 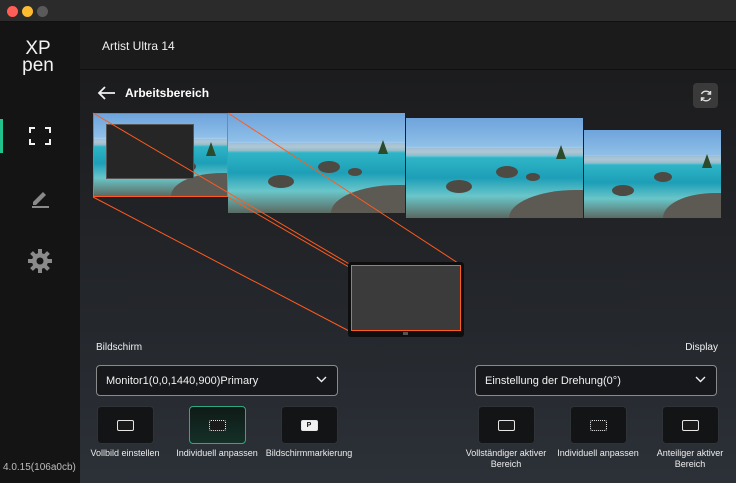 I want to click on screen-mark-button: P, so click(x=309, y=425).